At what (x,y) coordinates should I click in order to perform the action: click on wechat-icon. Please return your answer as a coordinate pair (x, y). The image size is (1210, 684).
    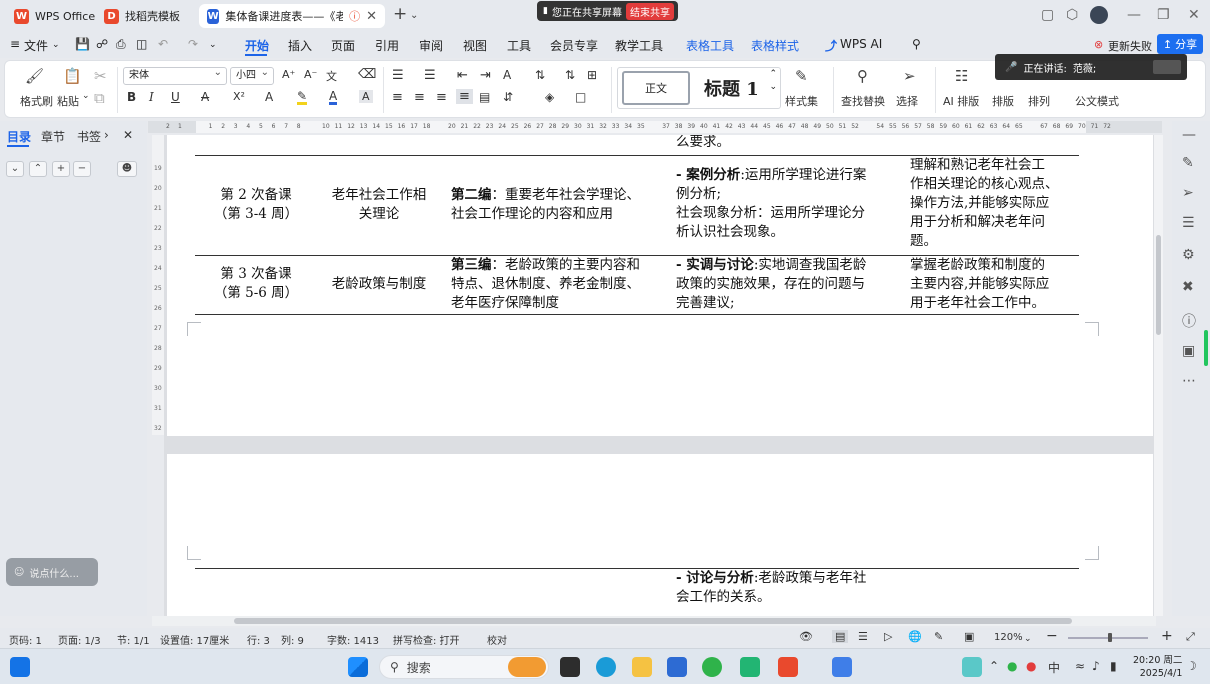
    Looking at the image, I should click on (750, 667).